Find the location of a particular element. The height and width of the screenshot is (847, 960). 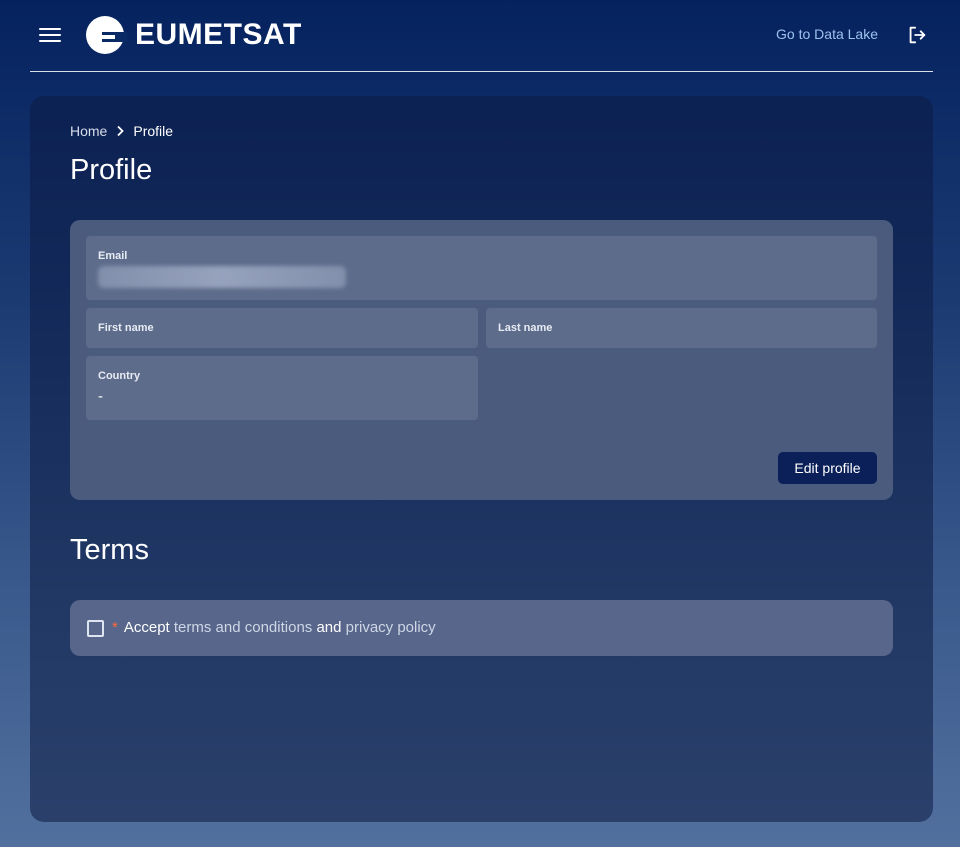

edit-profile-button: Edit profile is located at coordinates (827, 468).